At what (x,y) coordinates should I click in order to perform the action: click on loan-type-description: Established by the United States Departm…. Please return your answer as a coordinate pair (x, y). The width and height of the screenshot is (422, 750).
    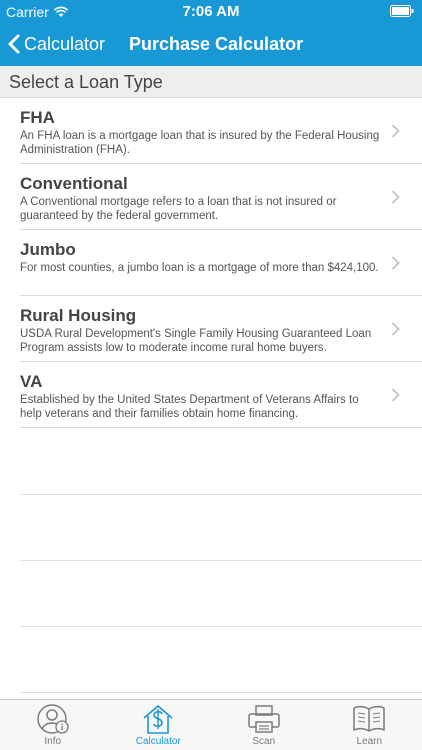
    Looking at the image, I should click on (189, 407).